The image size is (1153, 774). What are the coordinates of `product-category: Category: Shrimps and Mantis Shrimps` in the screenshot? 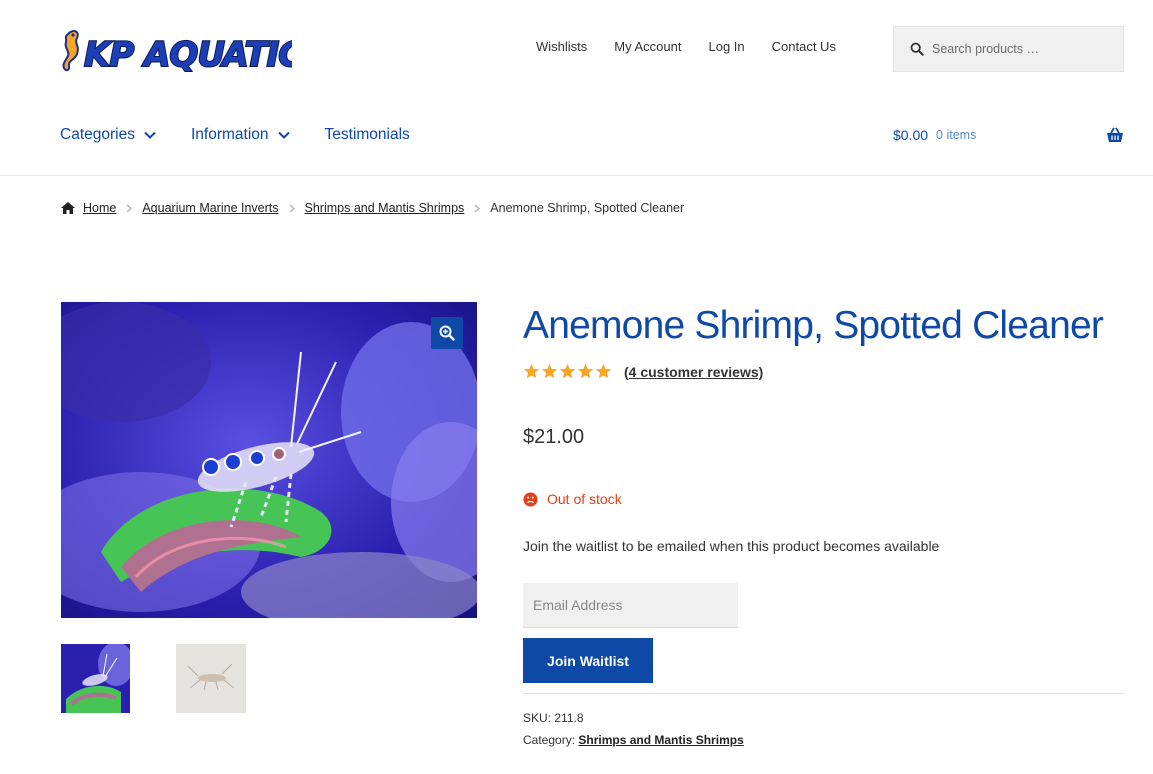 It's located at (633, 740).